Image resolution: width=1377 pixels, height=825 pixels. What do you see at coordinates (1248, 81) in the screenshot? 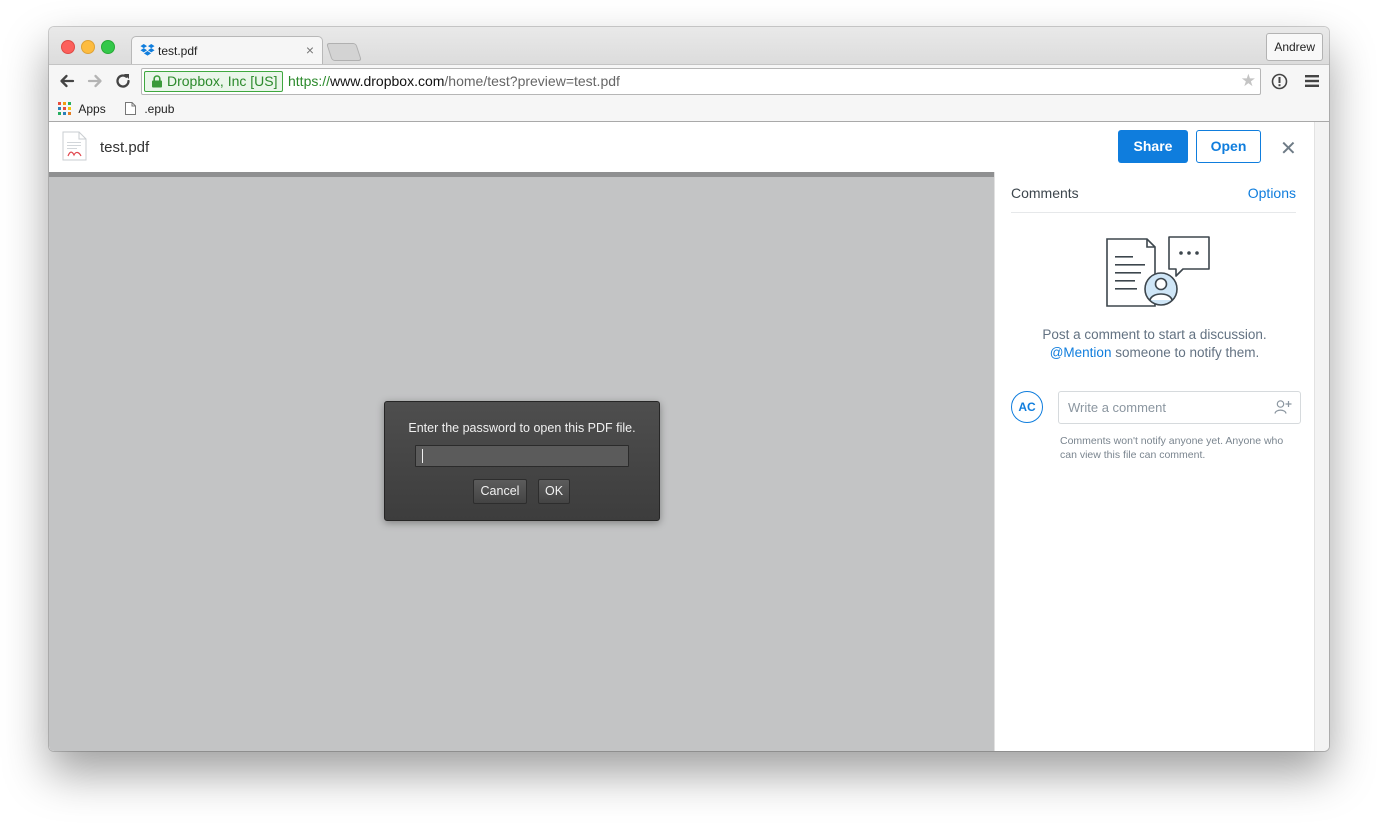
I see `bookmark-star-icon: ★` at bounding box center [1248, 81].